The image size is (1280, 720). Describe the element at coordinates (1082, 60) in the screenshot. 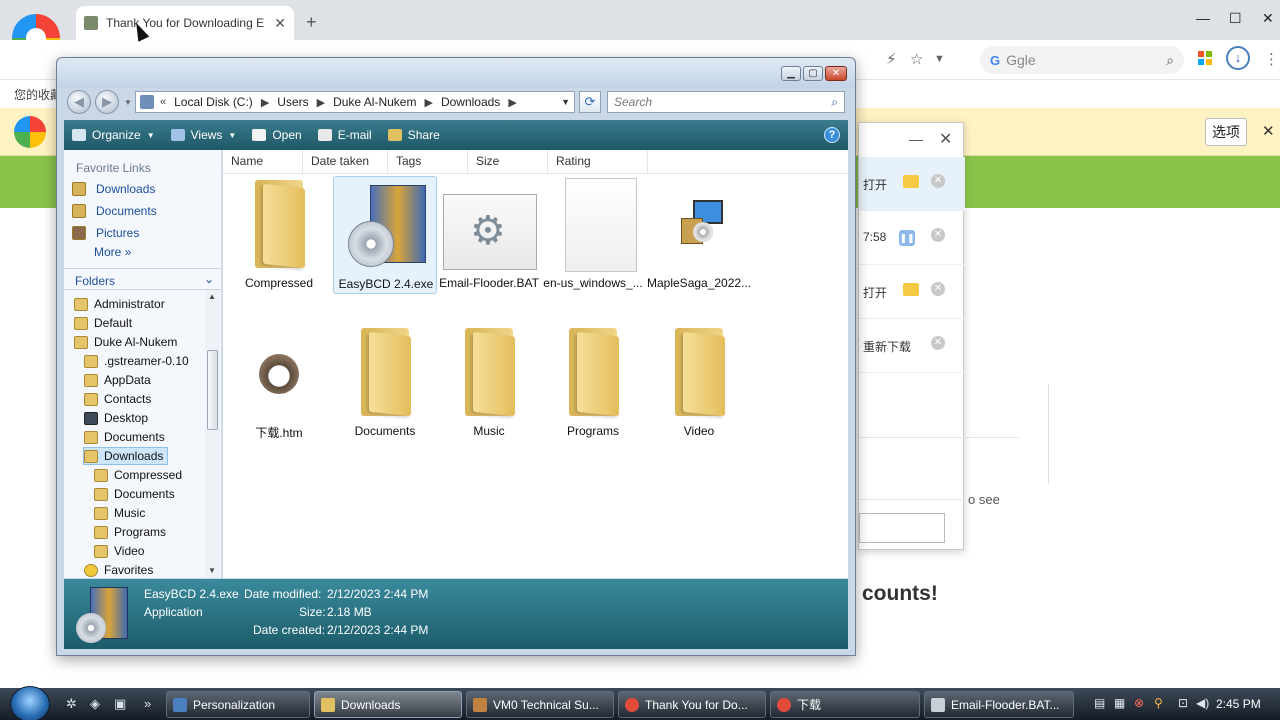

I see `browser-search-box: G Ggle ⌕` at that location.